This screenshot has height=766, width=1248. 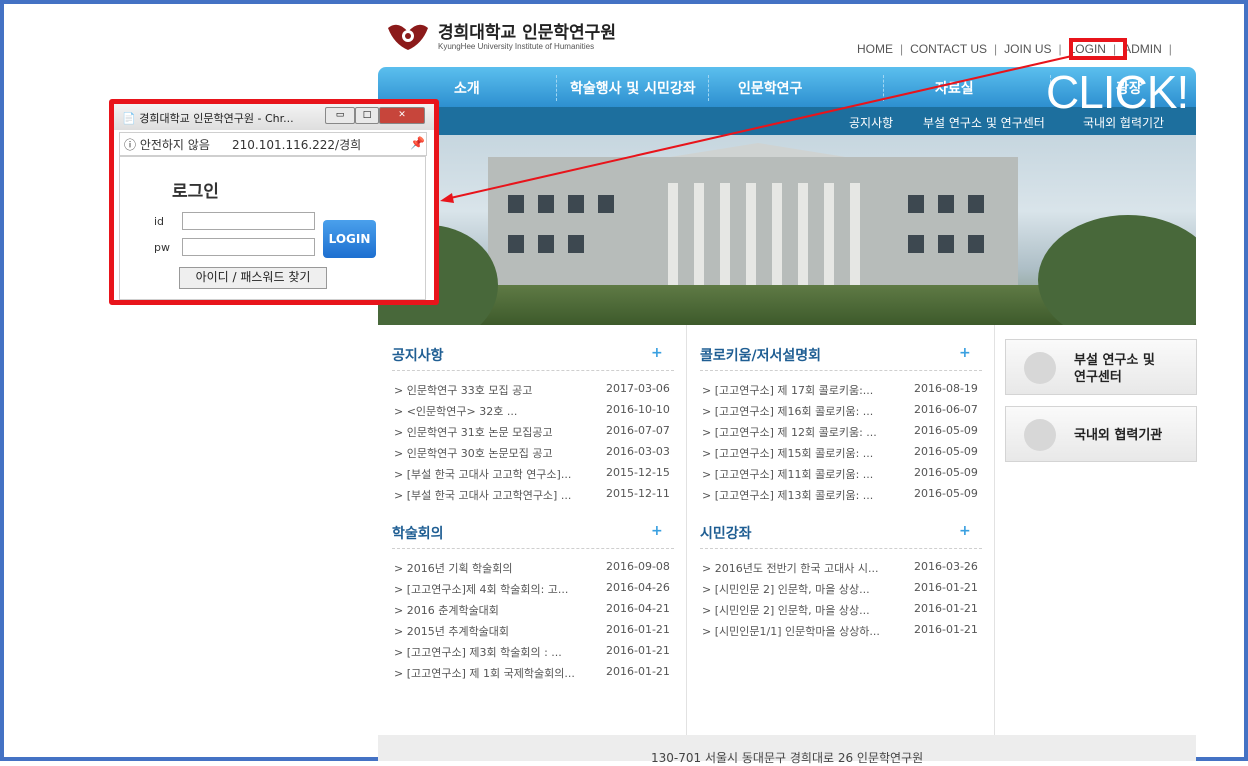 I want to click on login-submit-button: LOGIN, so click(x=349, y=239).